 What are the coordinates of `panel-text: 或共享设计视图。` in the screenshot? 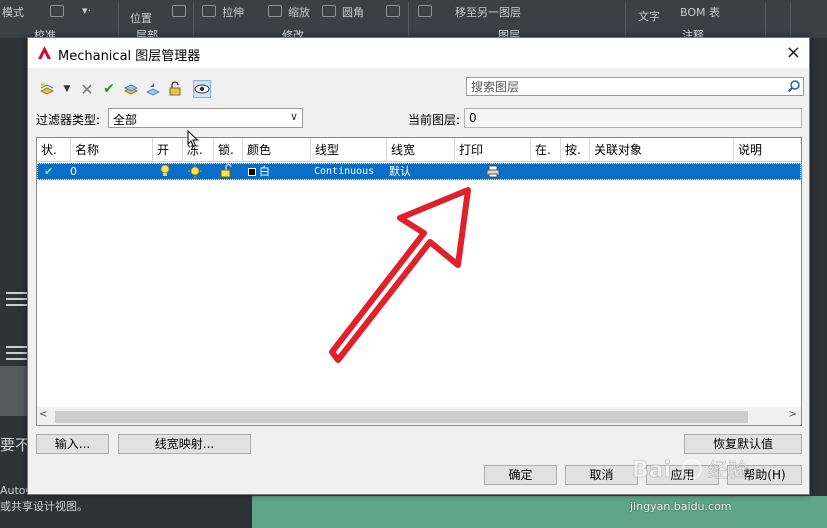 It's located at (44, 506).